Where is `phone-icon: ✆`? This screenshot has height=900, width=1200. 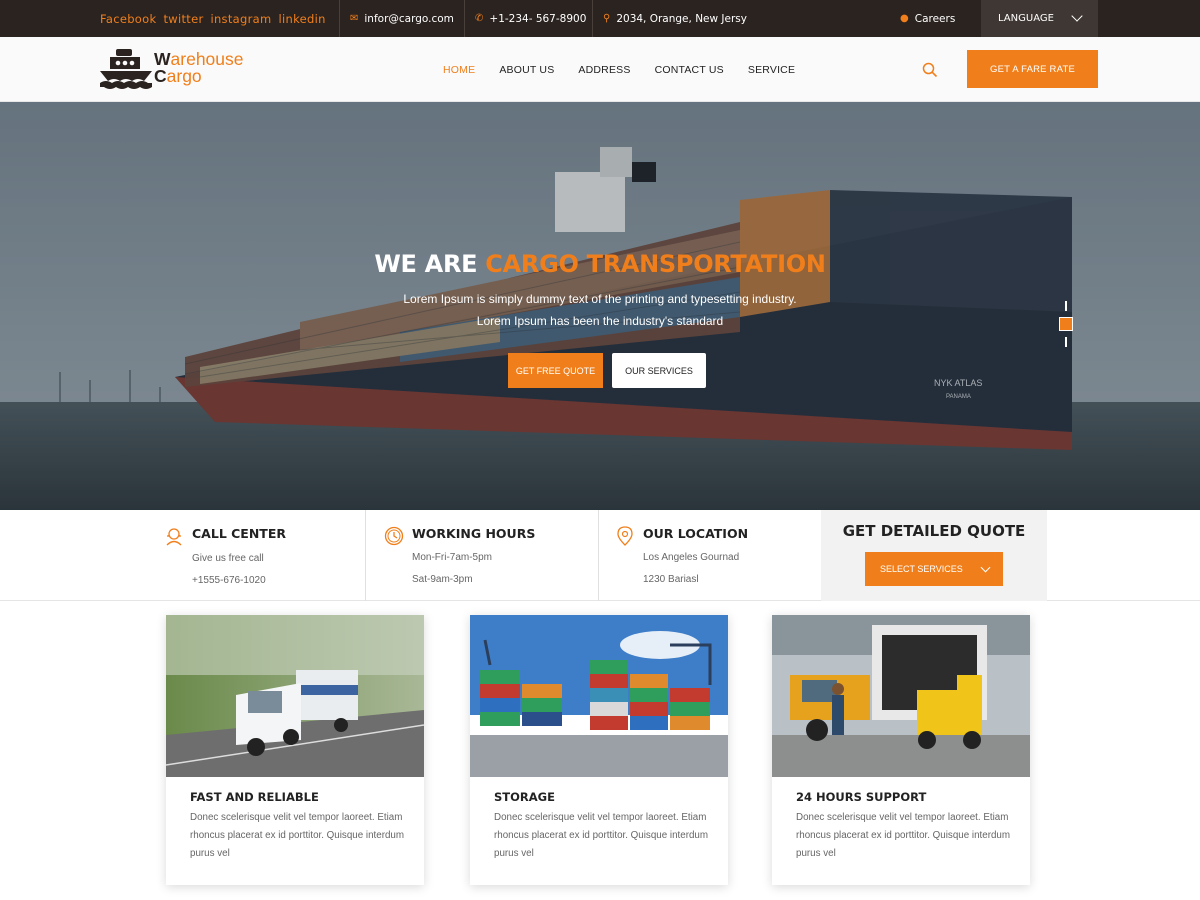
phone-icon: ✆ is located at coordinates (479, 18).